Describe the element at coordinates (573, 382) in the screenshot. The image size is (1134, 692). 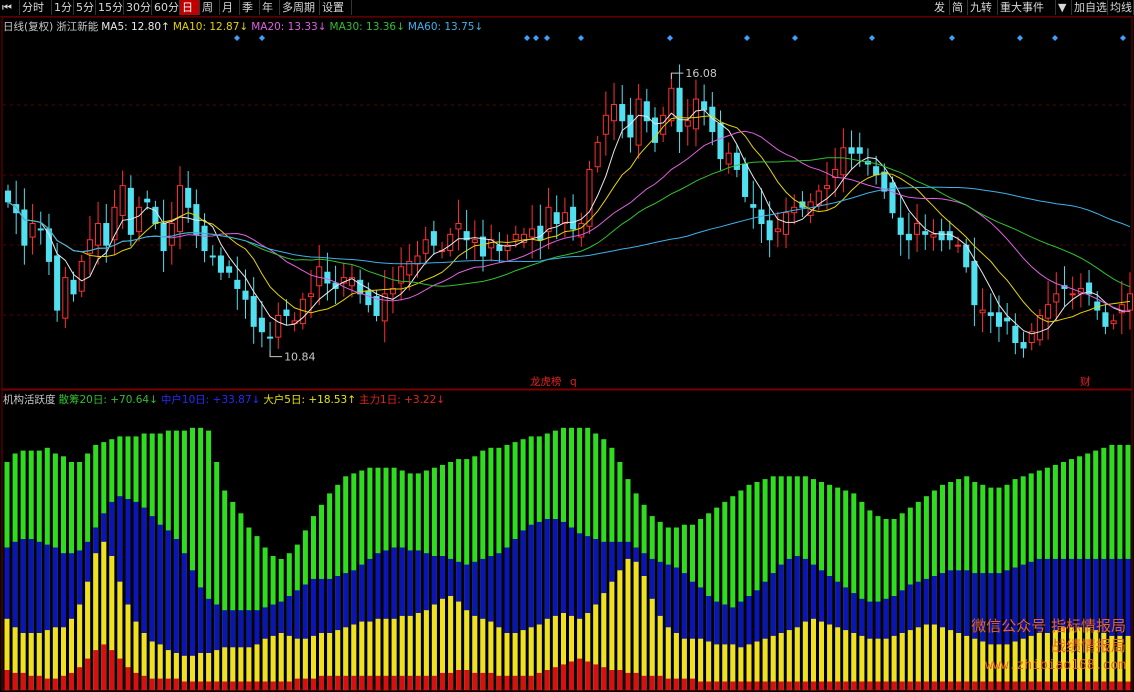
I see `event-label-1: q` at that location.